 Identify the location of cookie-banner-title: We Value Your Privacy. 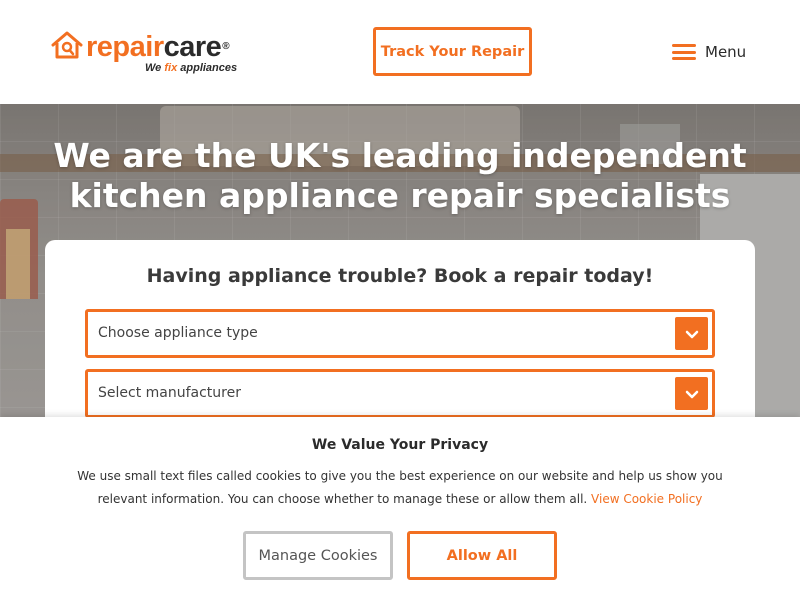
(400, 445).